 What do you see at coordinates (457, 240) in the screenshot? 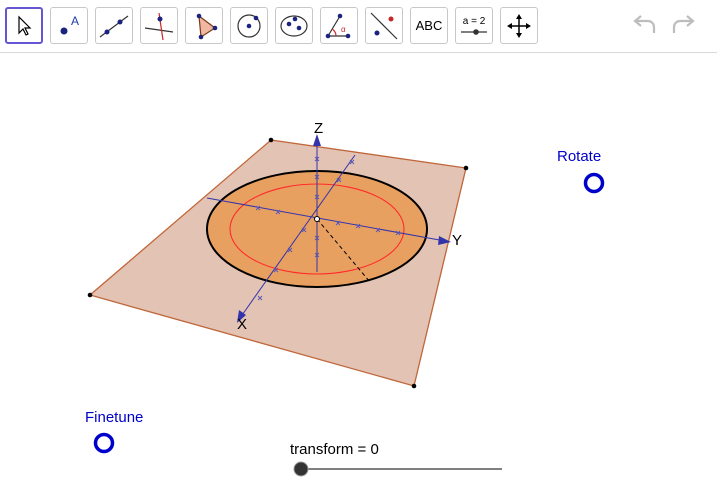
I see `y-axis-label: Y` at bounding box center [457, 240].